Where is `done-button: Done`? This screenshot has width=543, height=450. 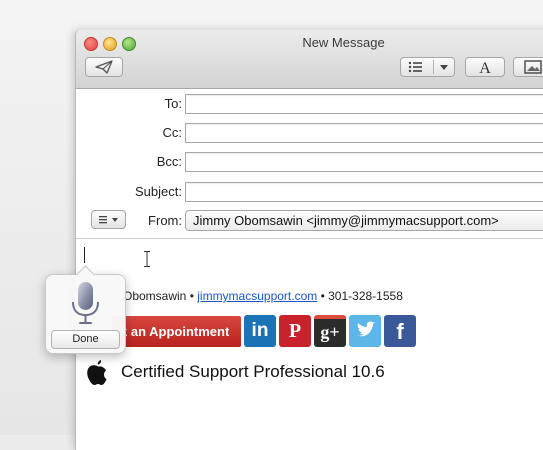 done-button: Done is located at coordinates (85, 339).